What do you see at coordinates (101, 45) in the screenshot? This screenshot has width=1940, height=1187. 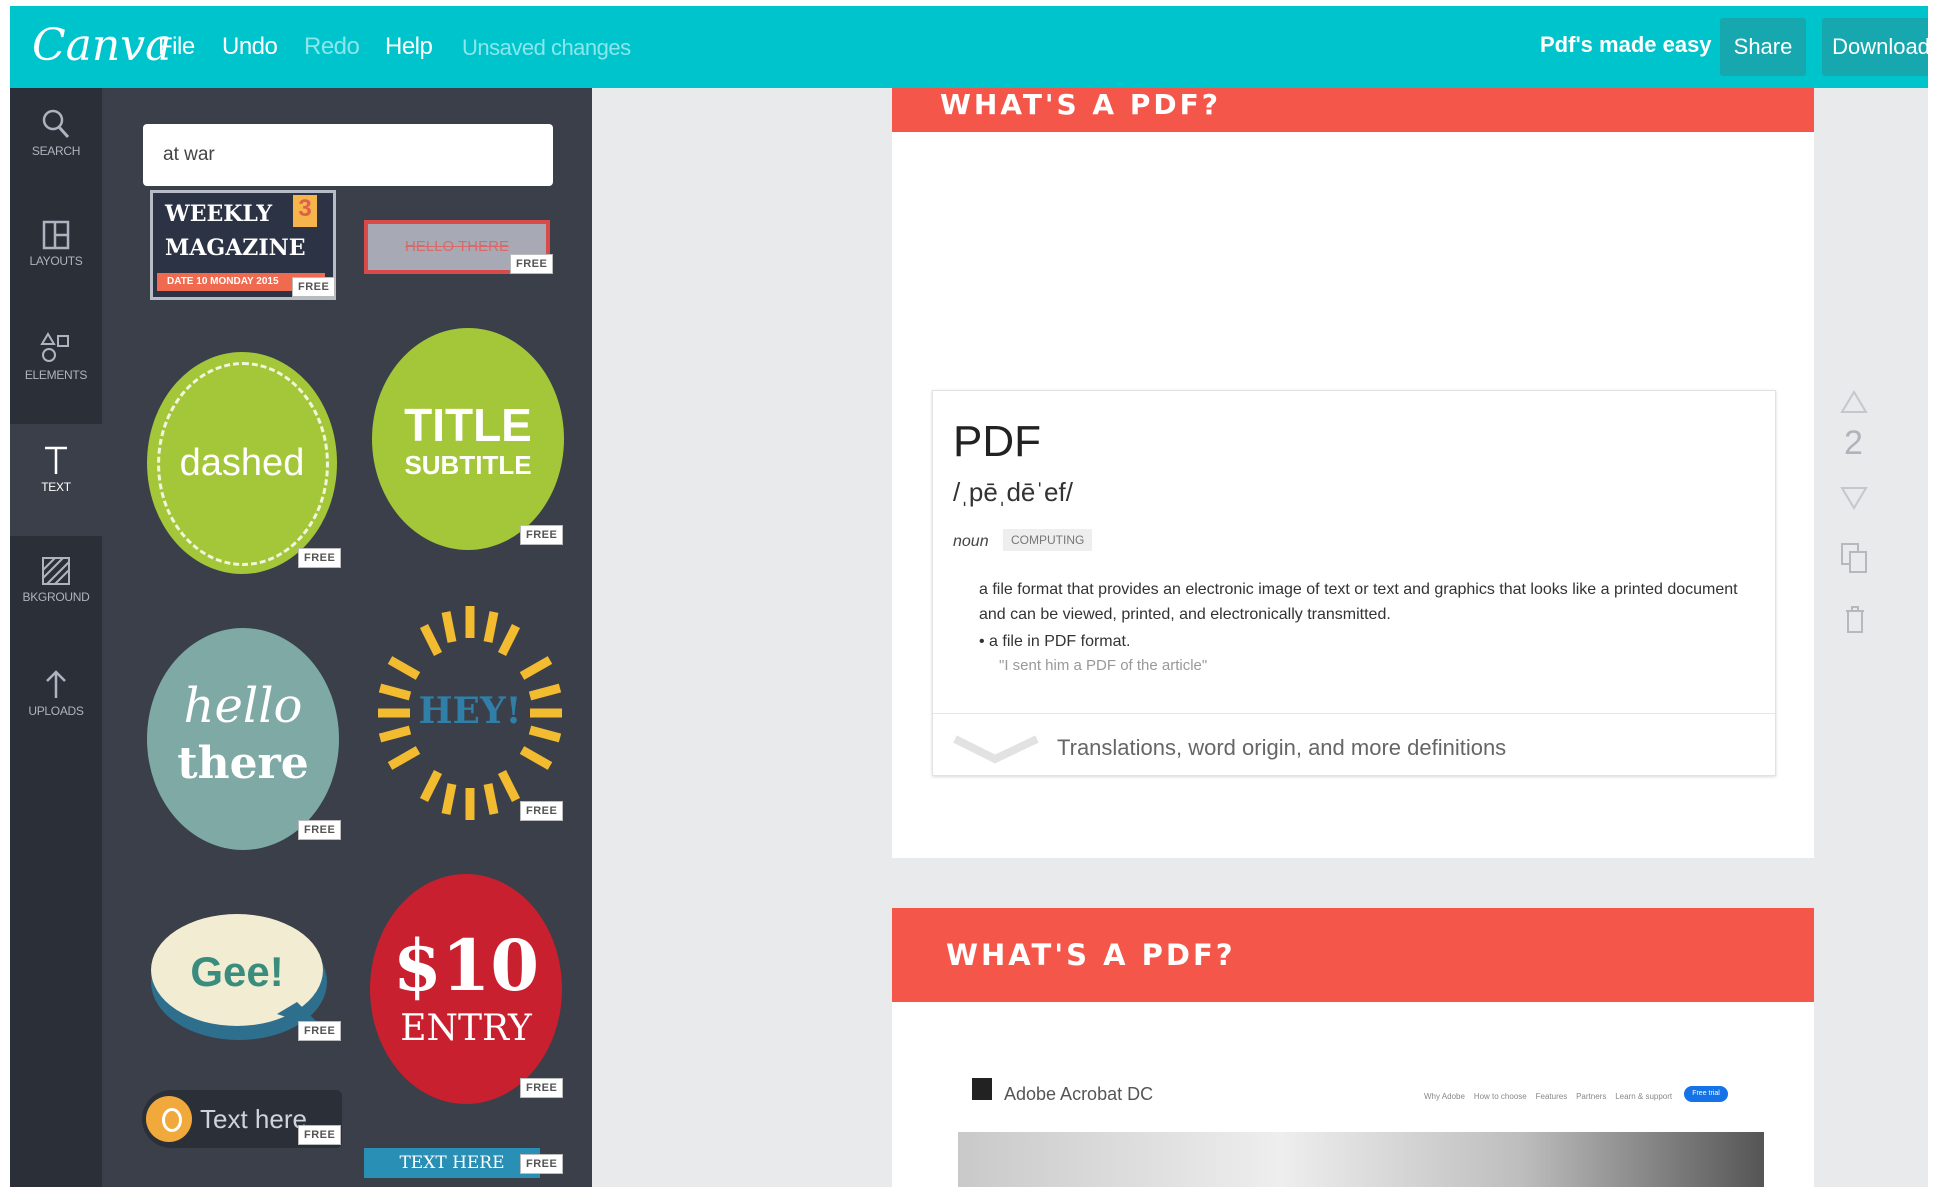 I see `canva-logo: Canva` at bounding box center [101, 45].